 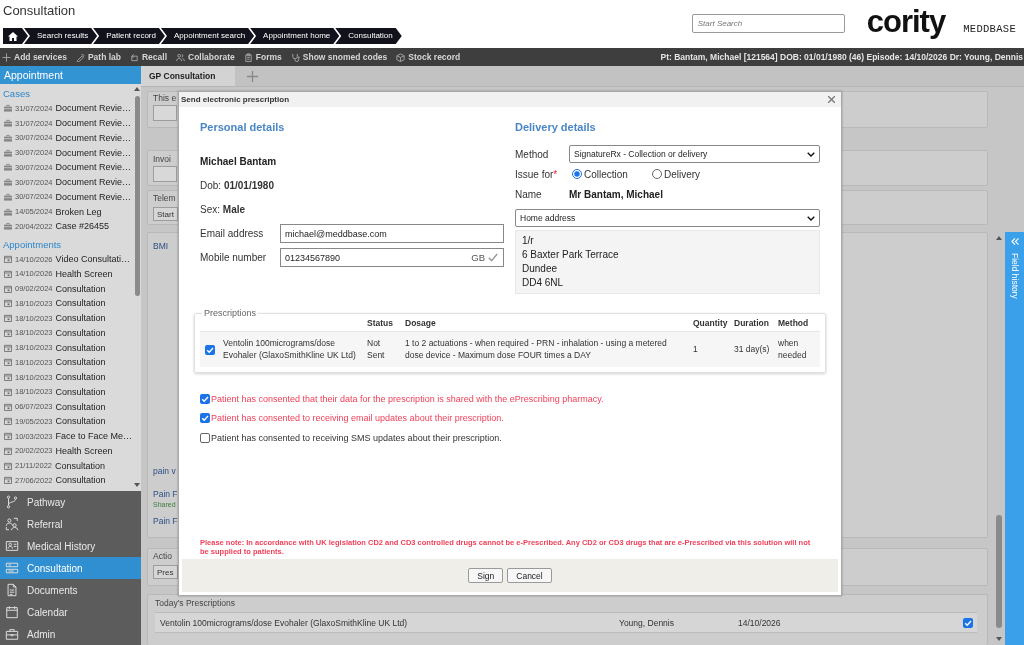 I want to click on toolbar-button: Recall, so click(x=149, y=57).